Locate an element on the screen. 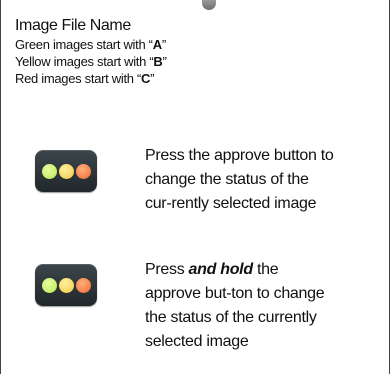 The height and width of the screenshot is (374, 390). rule-green: Green images start with “A” is located at coordinates (90, 44).